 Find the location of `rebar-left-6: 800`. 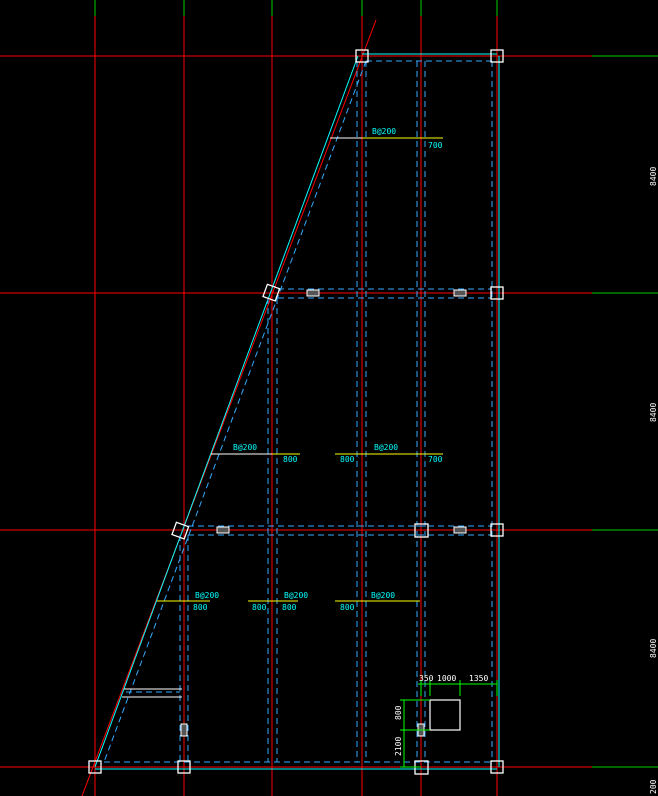

rebar-left-6: 800 is located at coordinates (347, 607).